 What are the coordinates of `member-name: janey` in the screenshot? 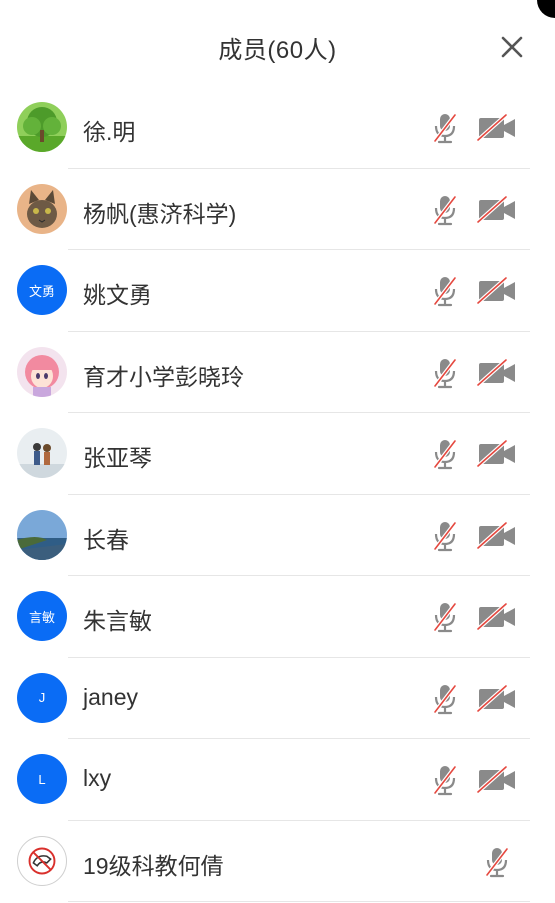 It's located at (110, 696).